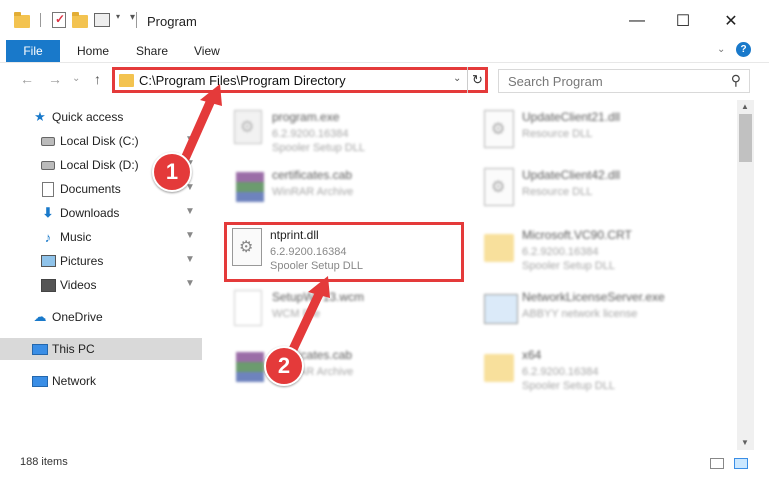 The image size is (769, 491). I want to click on sidebar-item-label: Documents, so click(90, 189).